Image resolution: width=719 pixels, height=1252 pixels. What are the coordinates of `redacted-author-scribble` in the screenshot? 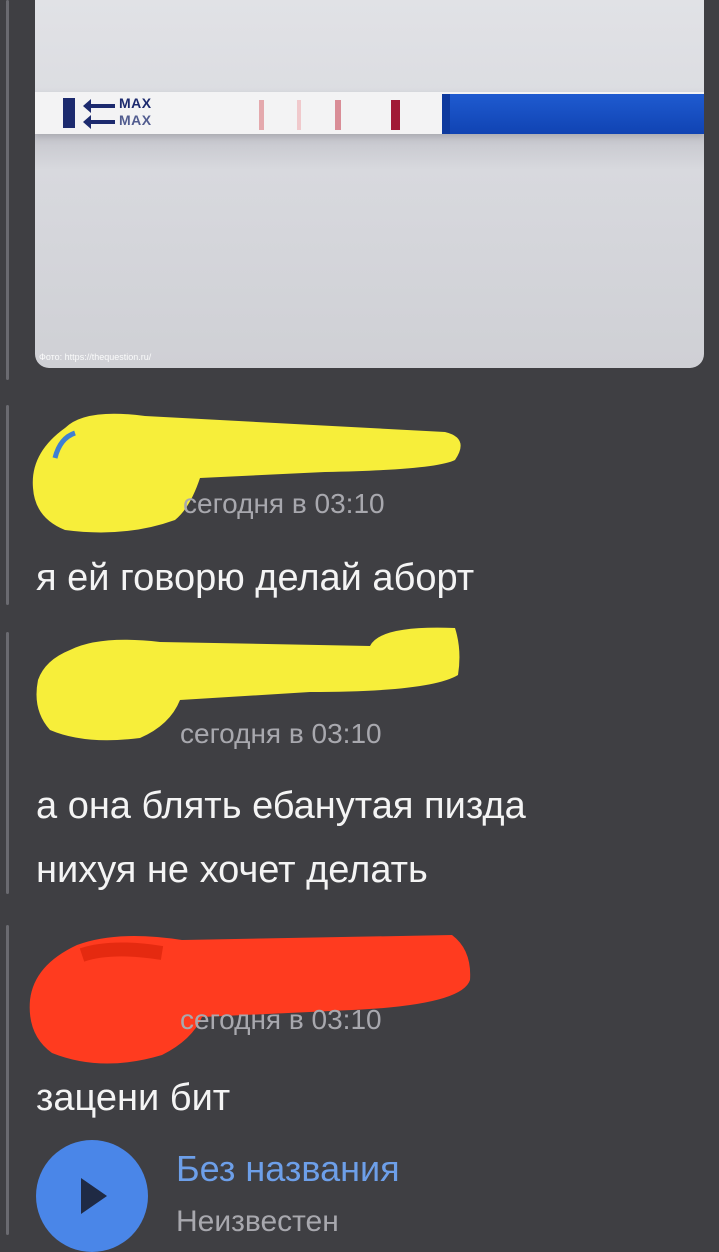 It's located at (250, 999).